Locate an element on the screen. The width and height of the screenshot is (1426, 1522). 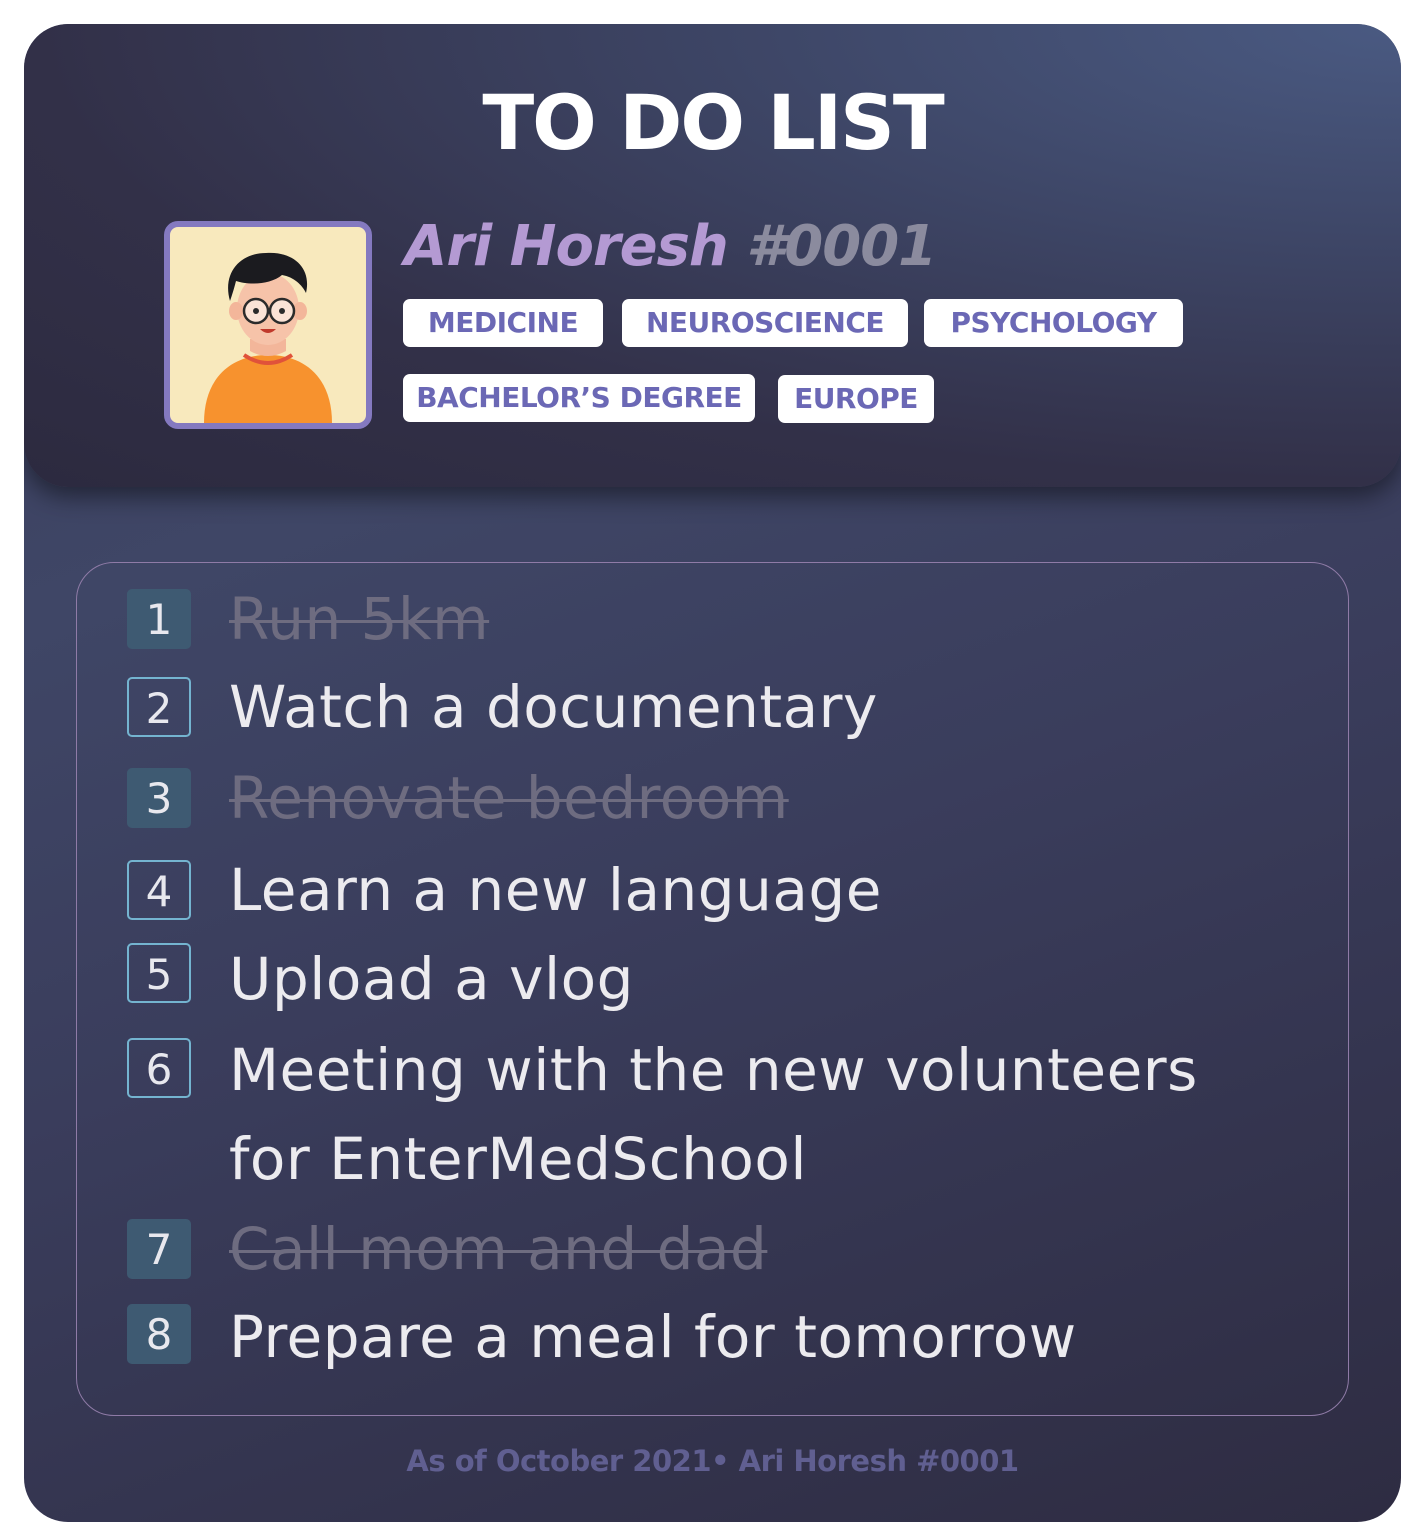
task-number-badge: 6 is located at coordinates (159, 1068).